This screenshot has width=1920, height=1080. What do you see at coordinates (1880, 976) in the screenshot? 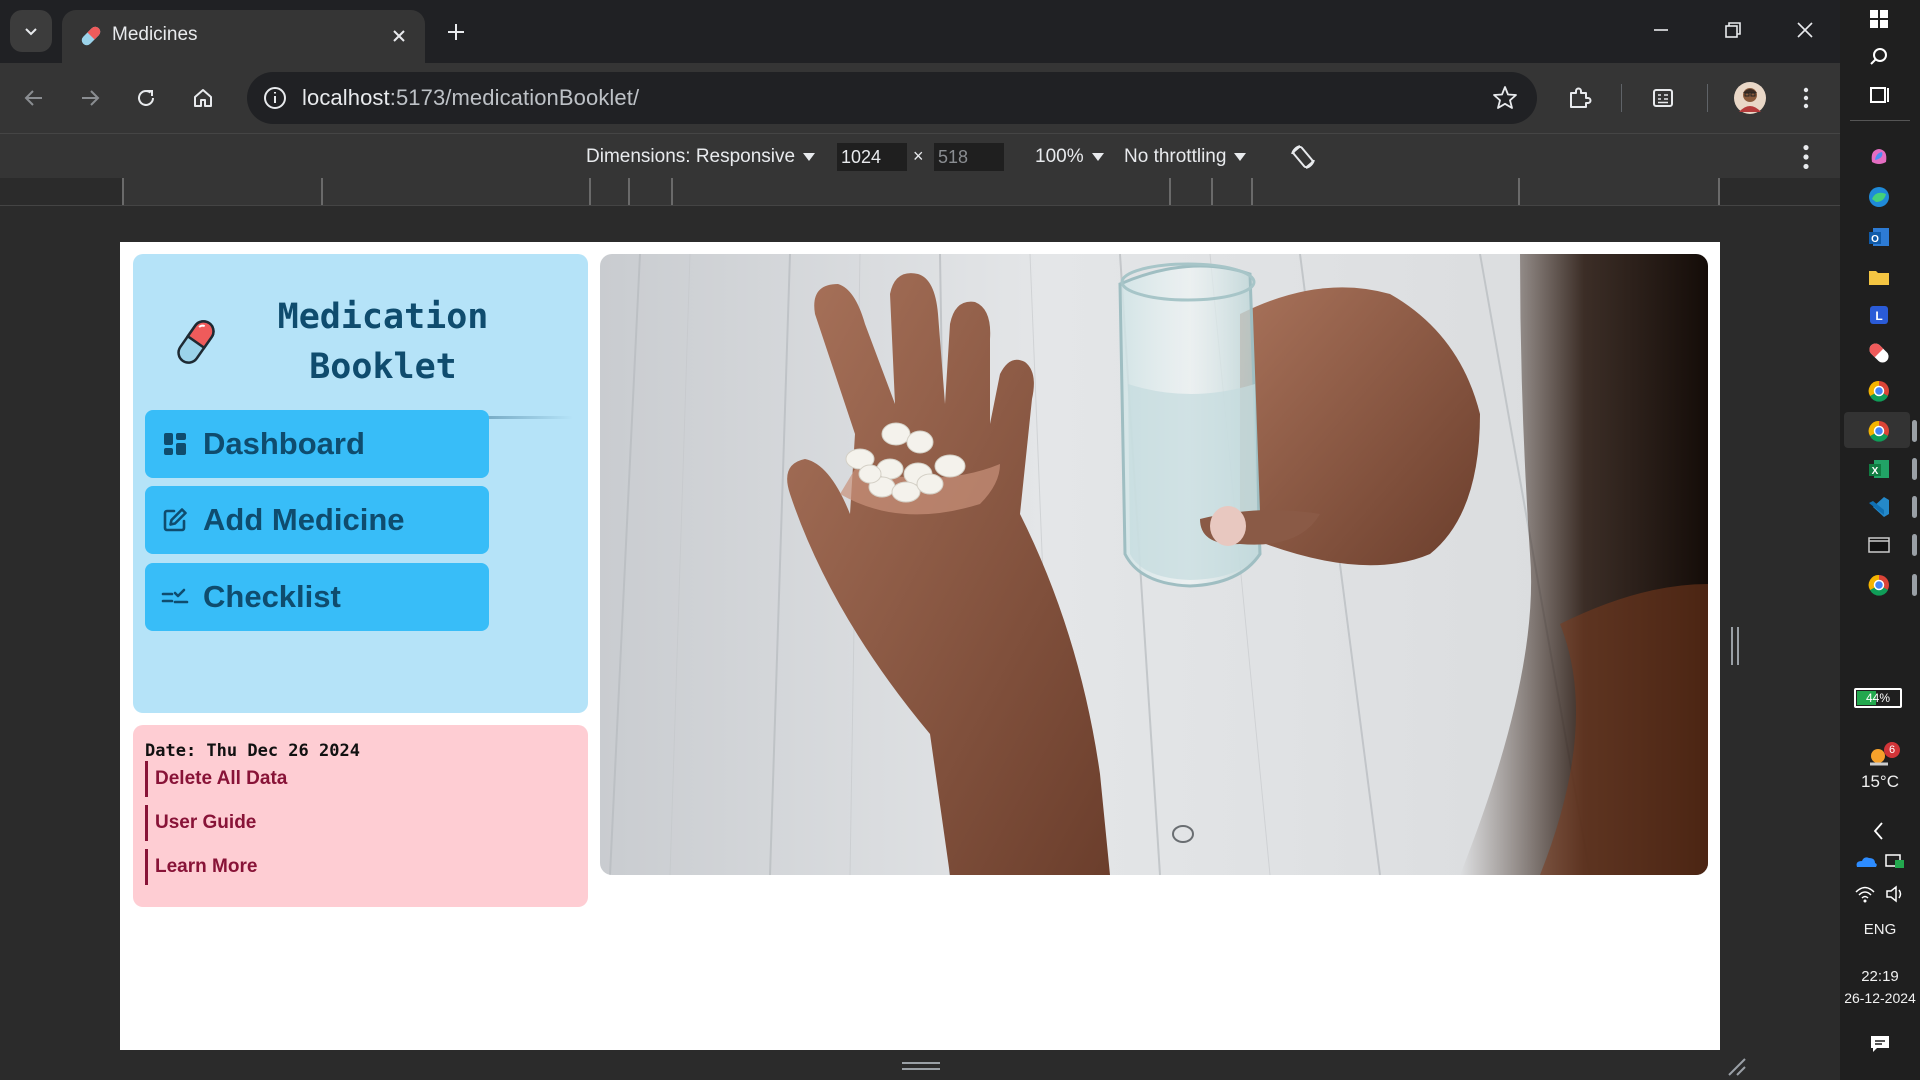
I see `clock-time: 22:19` at bounding box center [1880, 976].